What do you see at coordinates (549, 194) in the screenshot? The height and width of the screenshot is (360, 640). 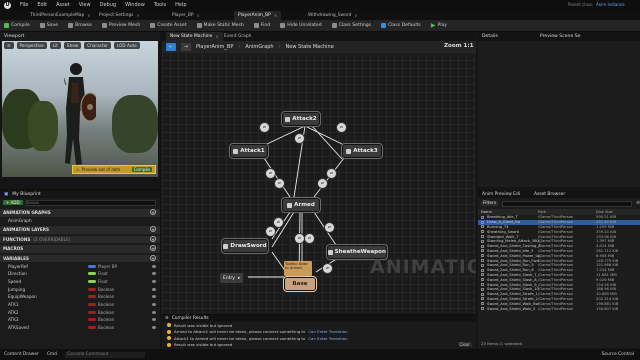 I see `tab-asset-browser: Asset Browser` at bounding box center [549, 194].